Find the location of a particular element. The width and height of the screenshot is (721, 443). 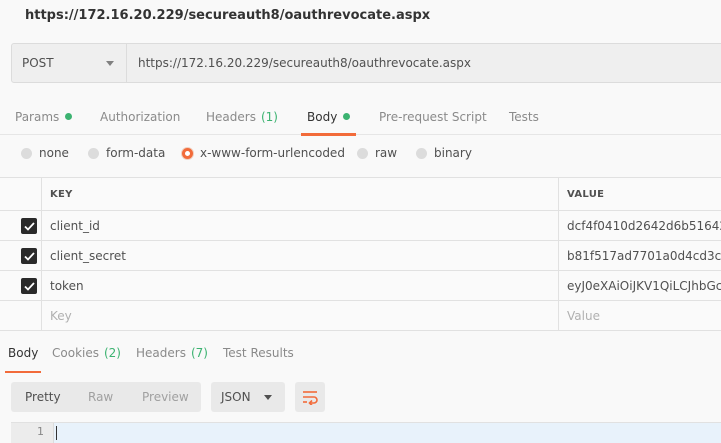

table-header-row: KEY VALUE is located at coordinates (360, 194).